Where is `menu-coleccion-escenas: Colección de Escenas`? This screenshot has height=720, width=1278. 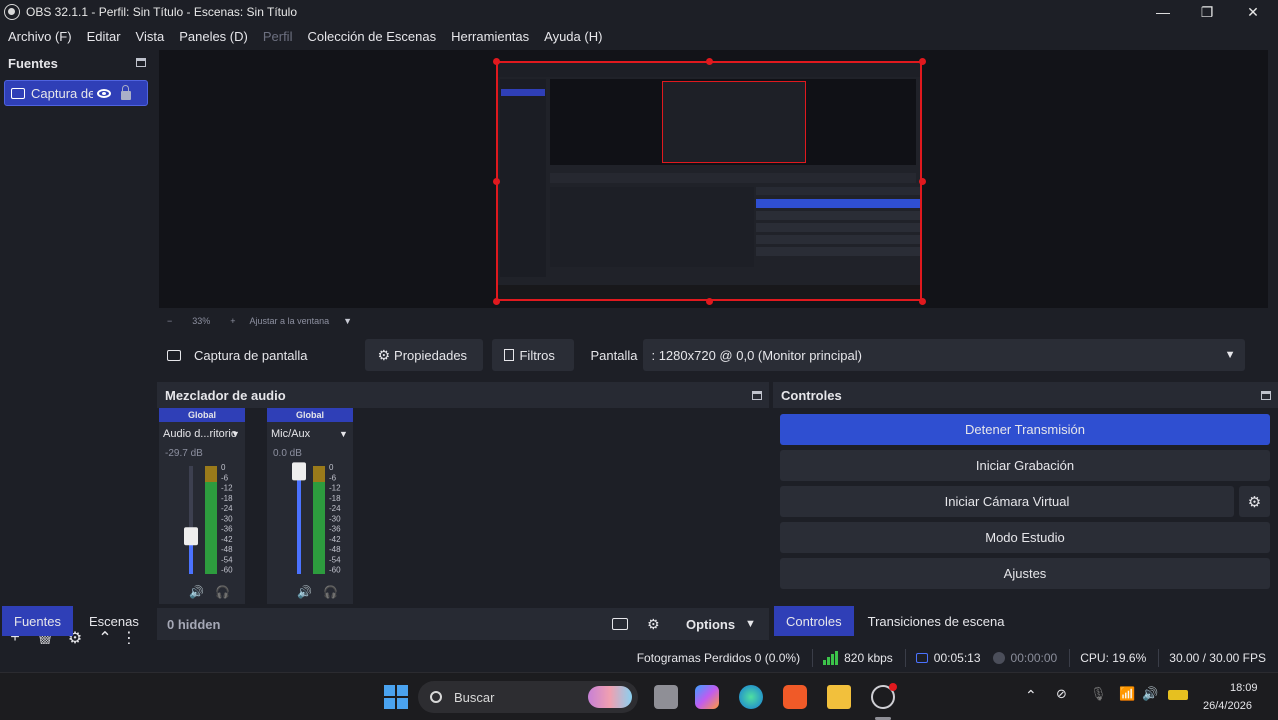 menu-coleccion-escenas: Colección de Escenas is located at coordinates (371, 36).